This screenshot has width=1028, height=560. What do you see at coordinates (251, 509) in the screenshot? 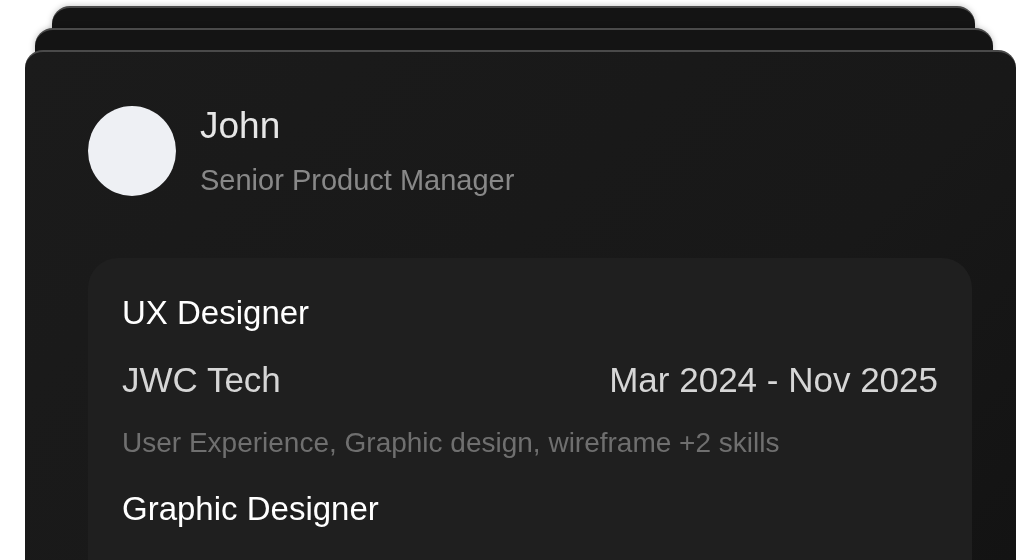
I see `job-role: Graphic Designer` at bounding box center [251, 509].